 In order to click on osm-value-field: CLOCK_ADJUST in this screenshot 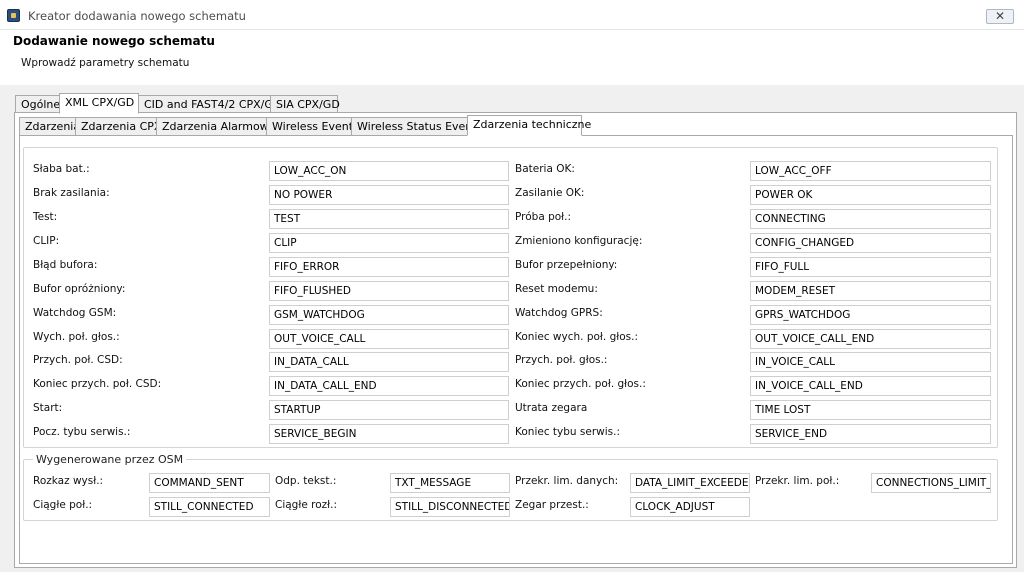, I will do `click(690, 507)`.